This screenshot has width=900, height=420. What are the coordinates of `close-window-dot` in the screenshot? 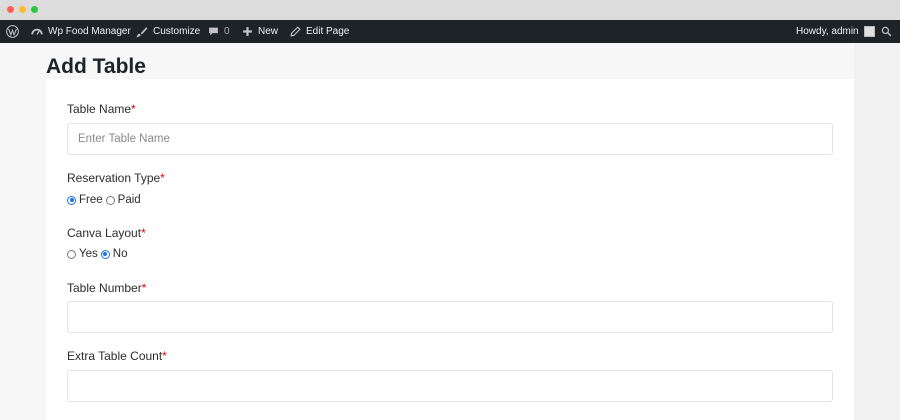 It's located at (10, 9).